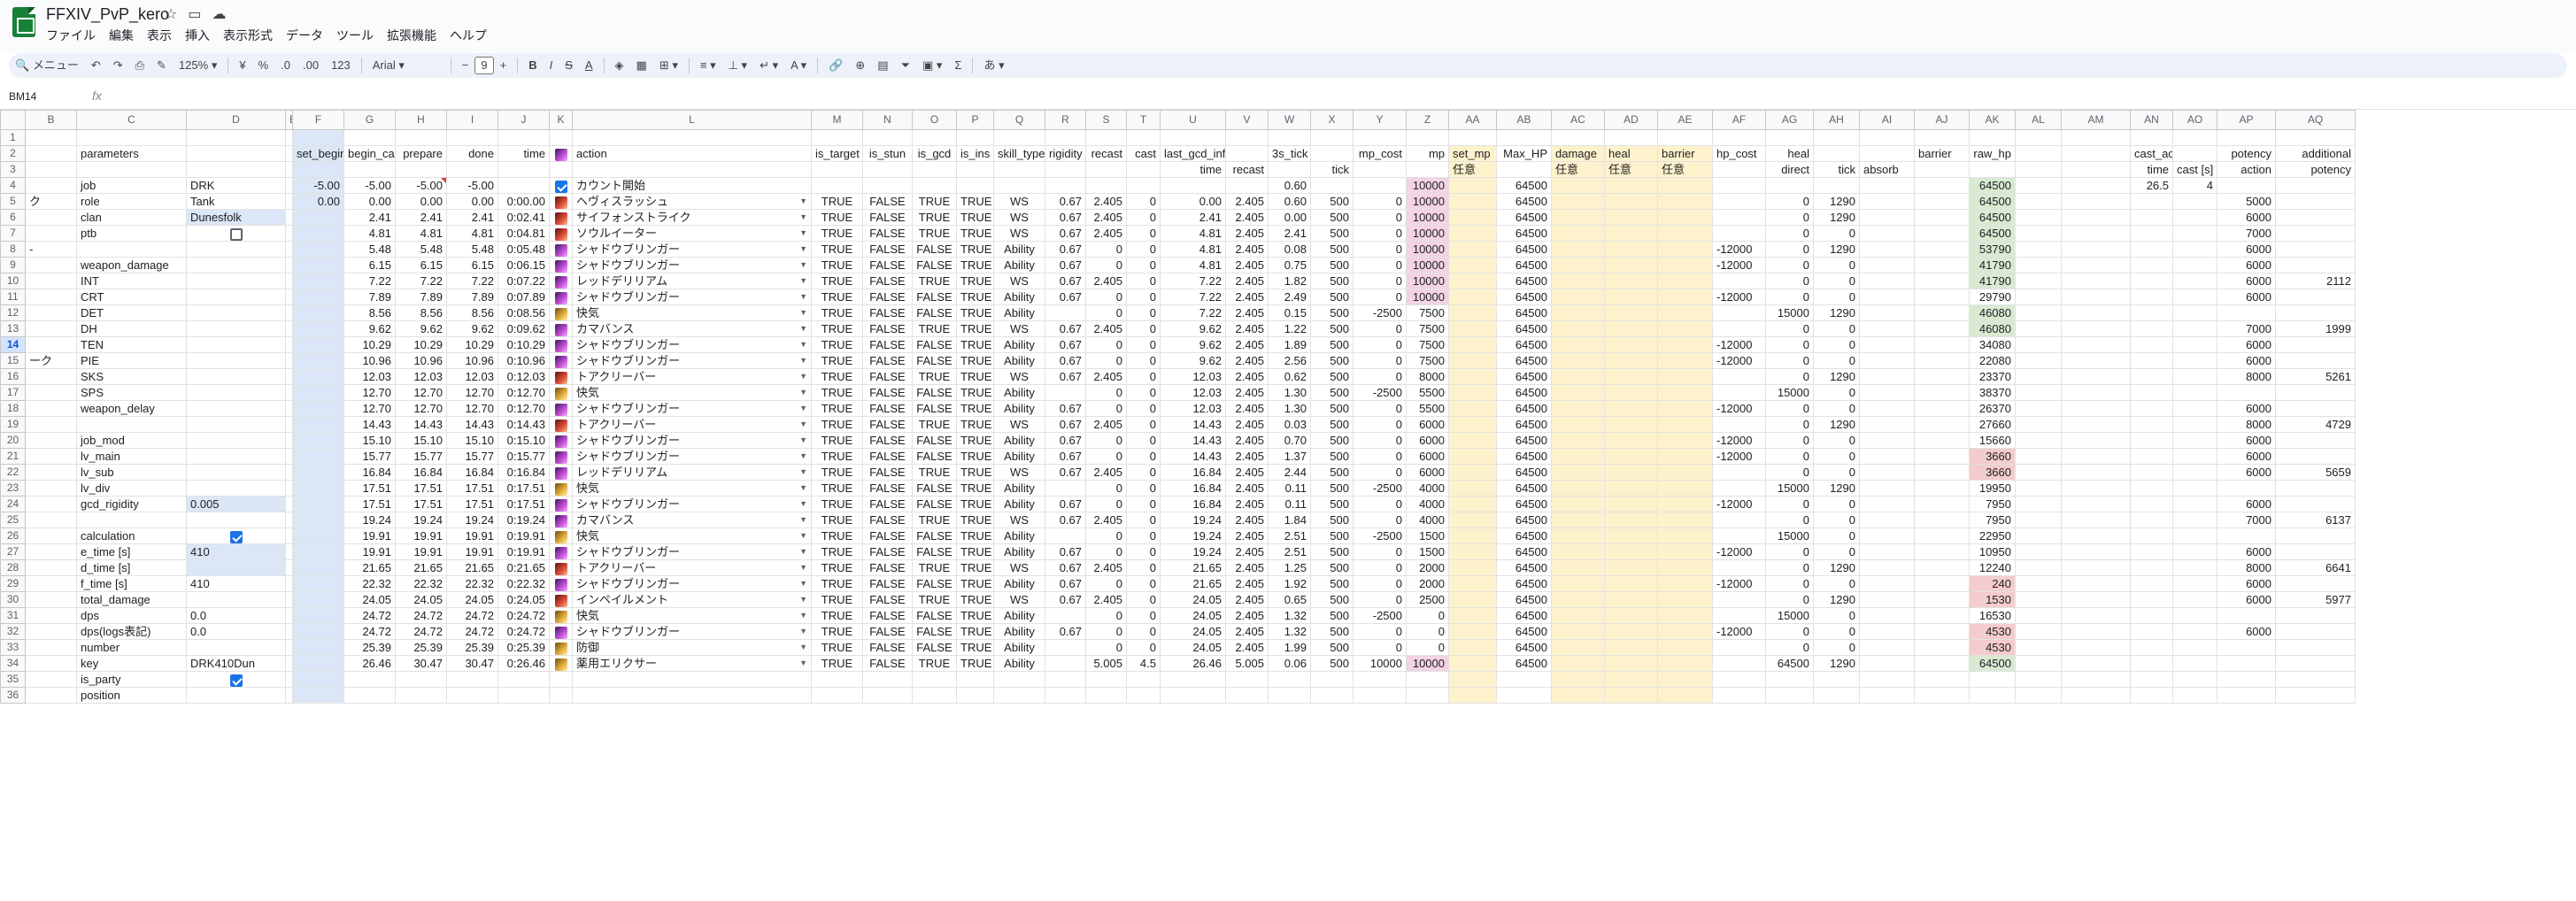 Image resolution: width=2576 pixels, height=901 pixels. I want to click on cell-I28: 21.65, so click(472, 567).